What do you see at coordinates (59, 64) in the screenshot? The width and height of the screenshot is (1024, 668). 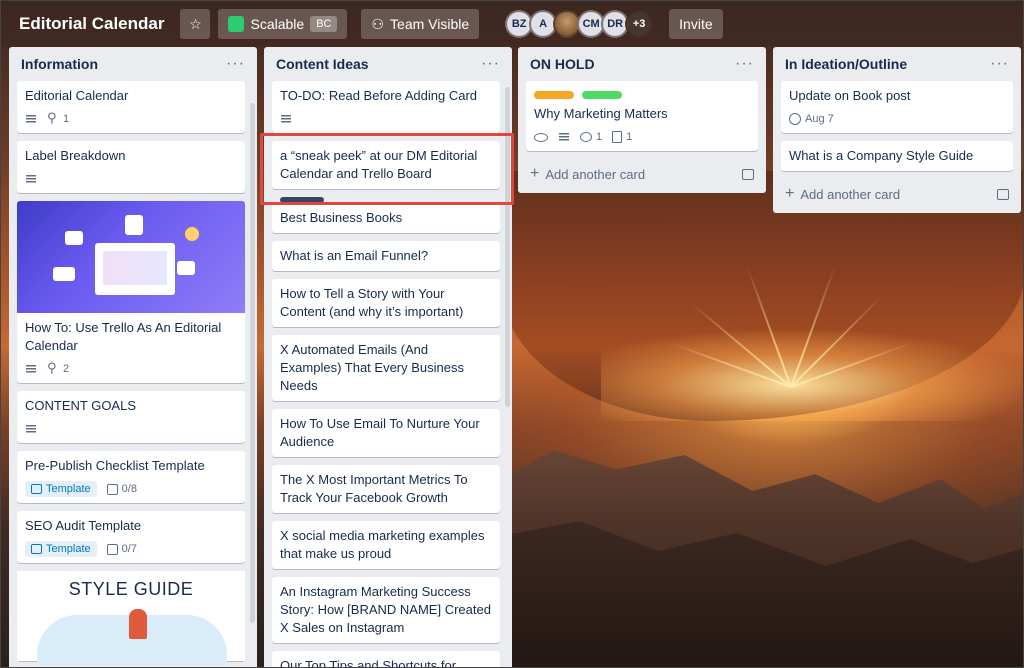 I see `list-title: Information` at bounding box center [59, 64].